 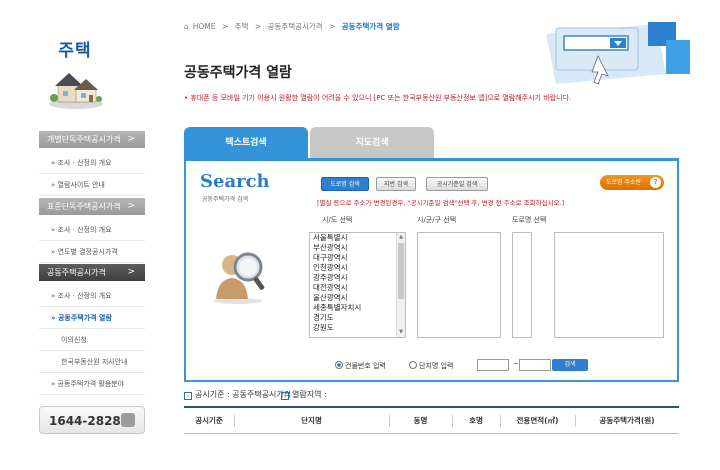 What do you see at coordinates (246, 143) in the screenshot?
I see `tab-text-search: 텍스트검색` at bounding box center [246, 143].